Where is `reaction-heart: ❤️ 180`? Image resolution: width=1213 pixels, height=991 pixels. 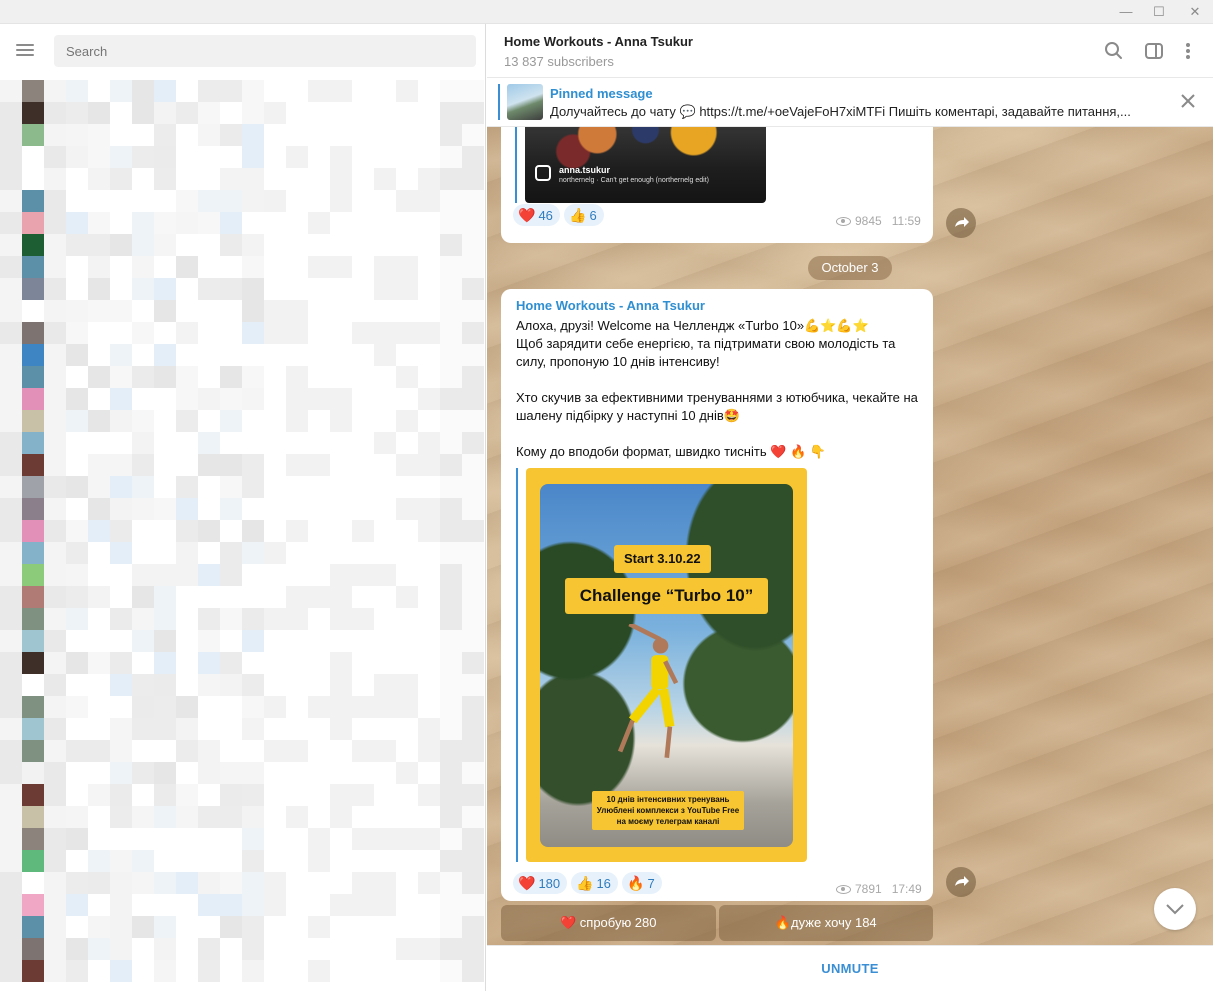 reaction-heart: ❤️ 180 is located at coordinates (540, 883).